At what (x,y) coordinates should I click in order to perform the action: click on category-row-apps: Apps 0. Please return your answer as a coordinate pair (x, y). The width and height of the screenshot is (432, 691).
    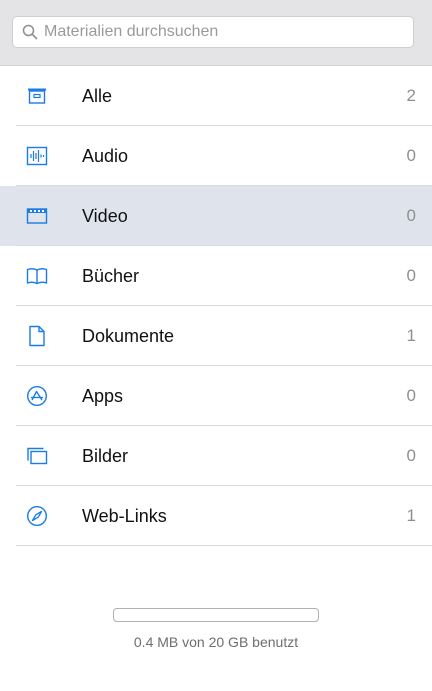
    Looking at the image, I should click on (216, 396).